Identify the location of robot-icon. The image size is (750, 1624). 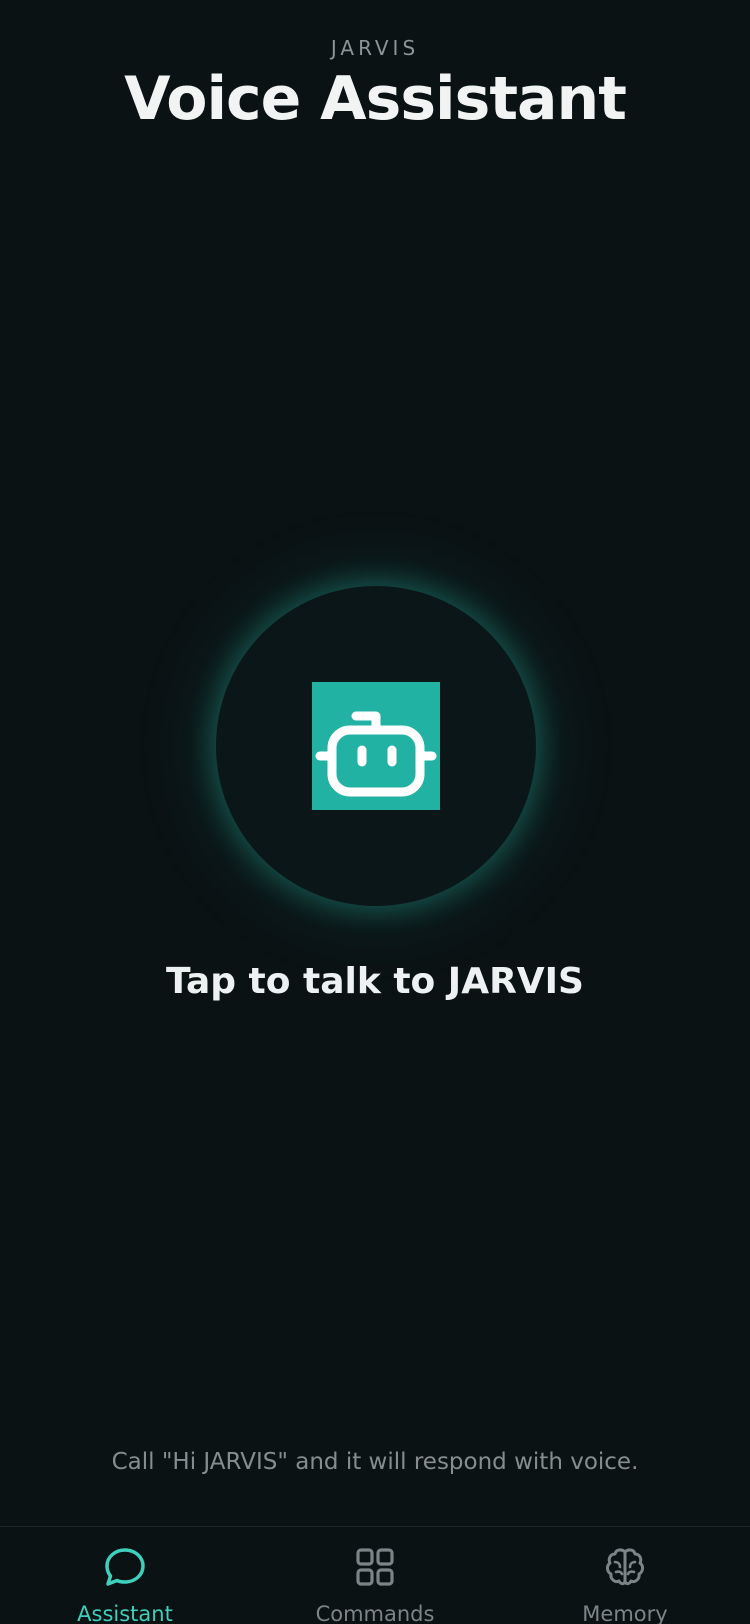
(376, 746).